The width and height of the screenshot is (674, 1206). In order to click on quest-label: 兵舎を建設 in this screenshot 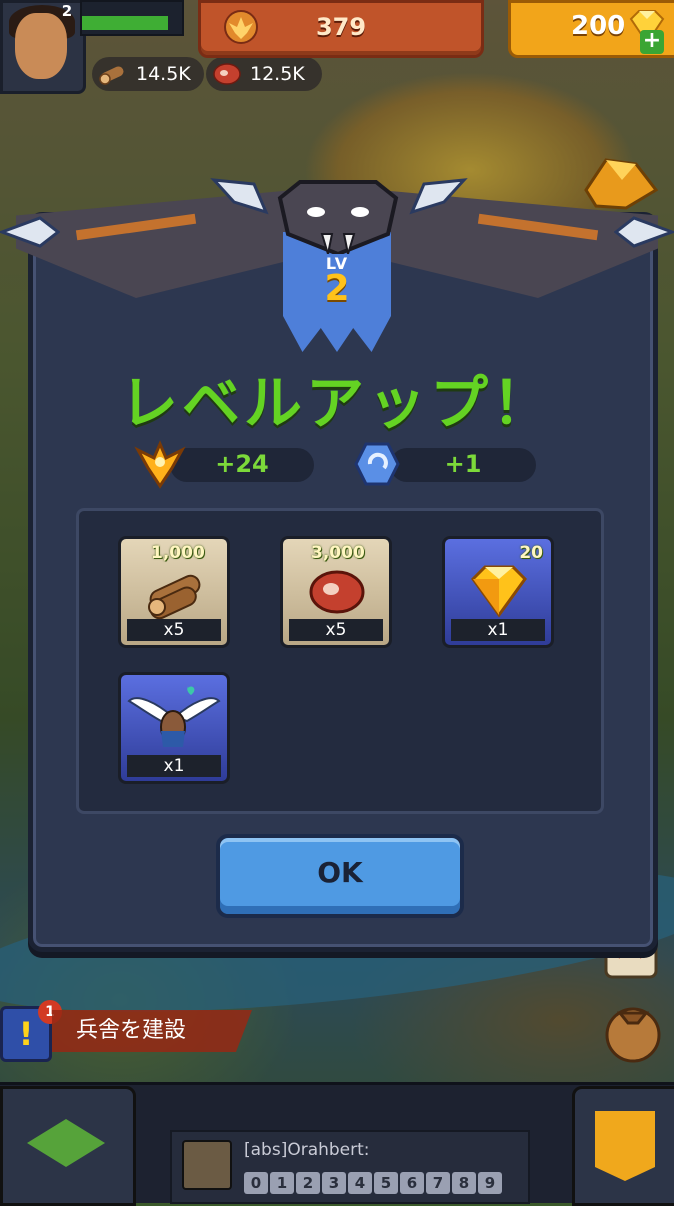, I will do `click(152, 1031)`.